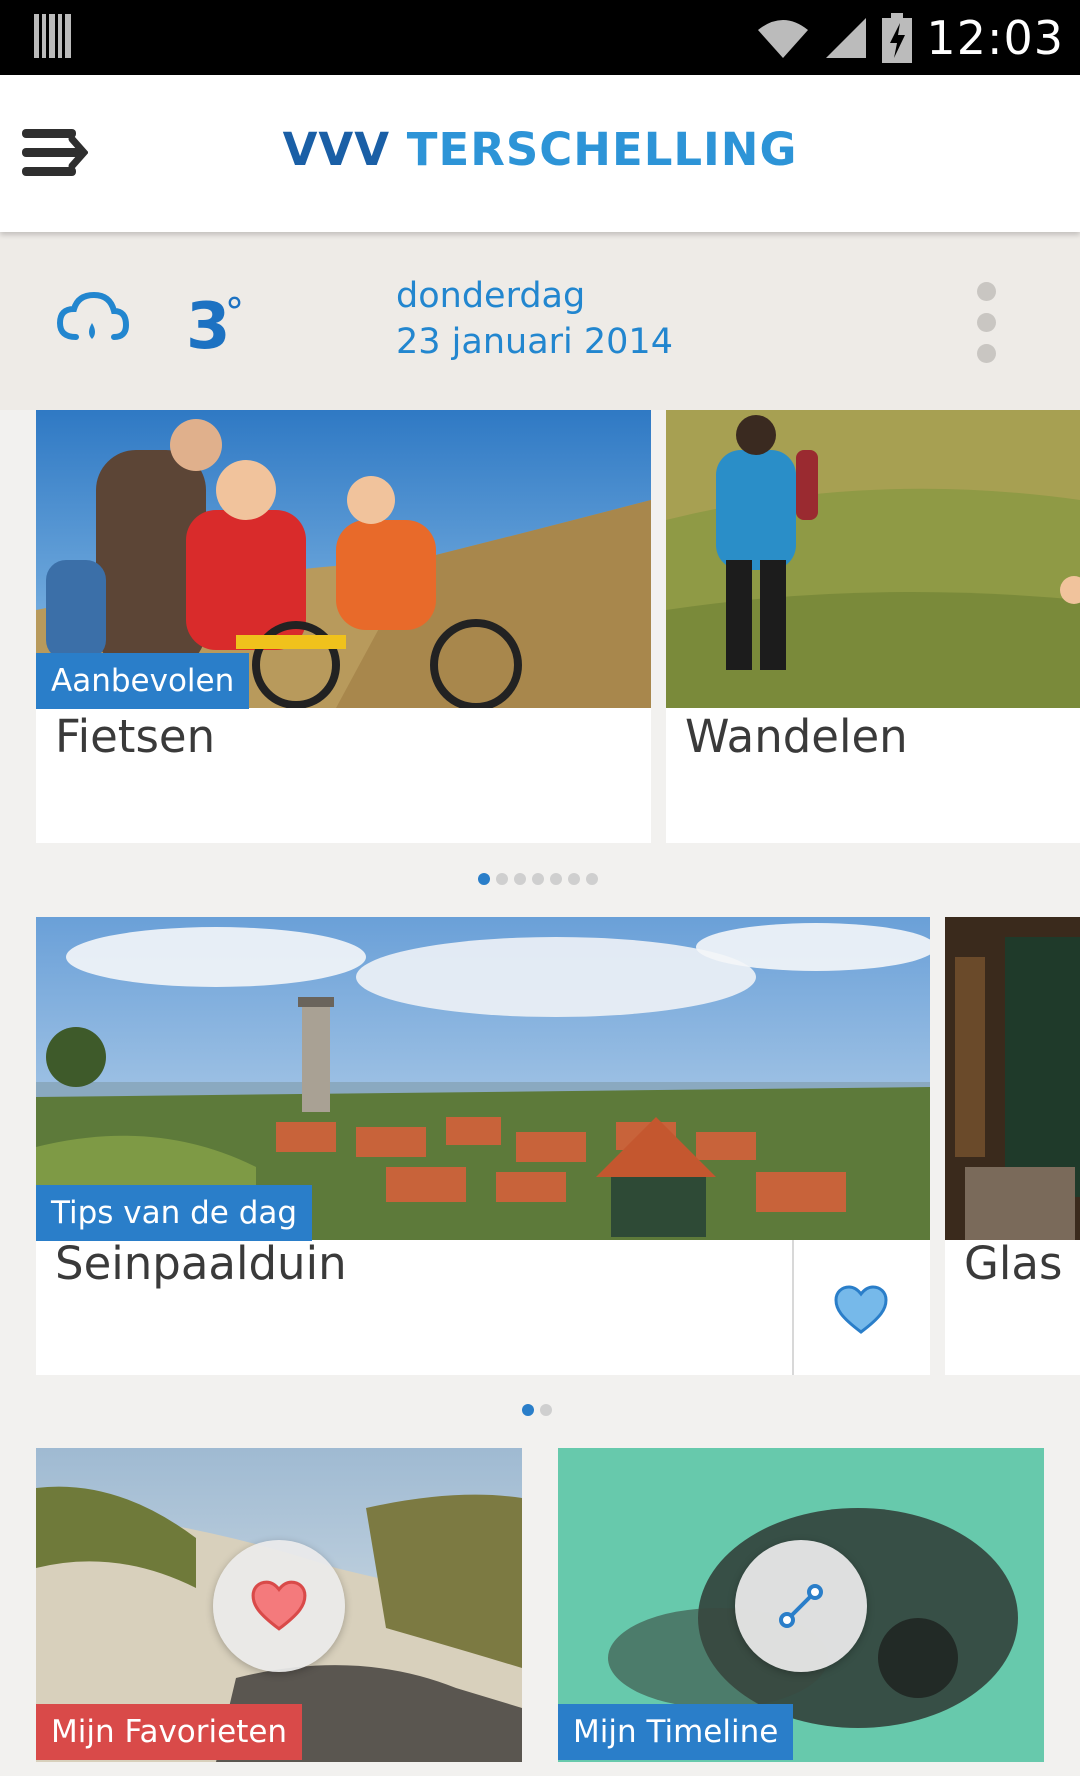 The width and height of the screenshot is (1080, 1776). I want to click on card-title: Glas i, so click(1022, 1263).